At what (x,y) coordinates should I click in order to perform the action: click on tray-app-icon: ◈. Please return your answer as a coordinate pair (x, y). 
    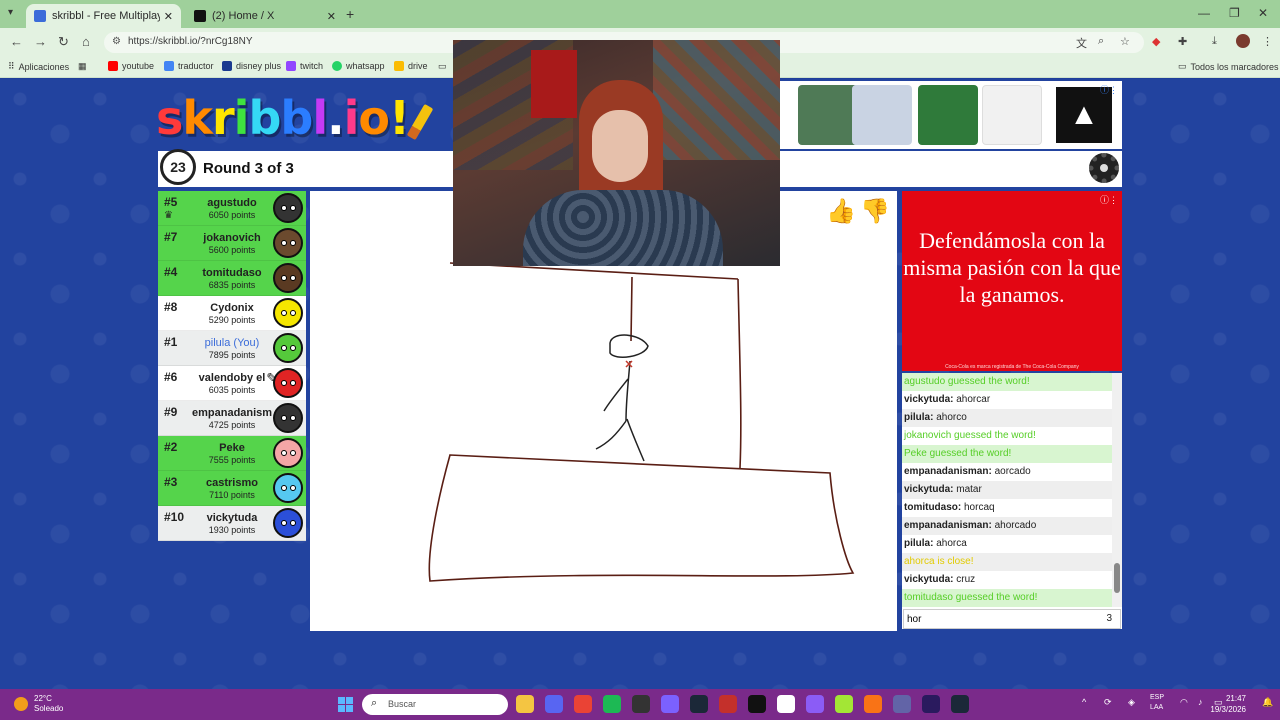
    Looking at the image, I should click on (1131, 702).